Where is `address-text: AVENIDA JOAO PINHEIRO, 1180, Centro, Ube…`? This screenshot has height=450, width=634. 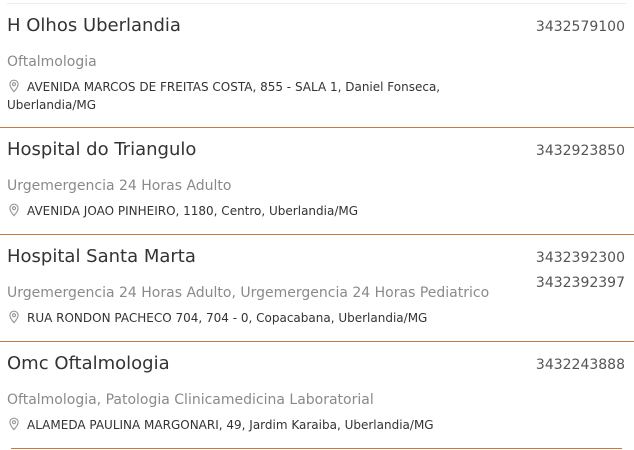 address-text: AVENIDA JOAO PINHEIRO, 1180, Centro, Ube… is located at coordinates (193, 211).